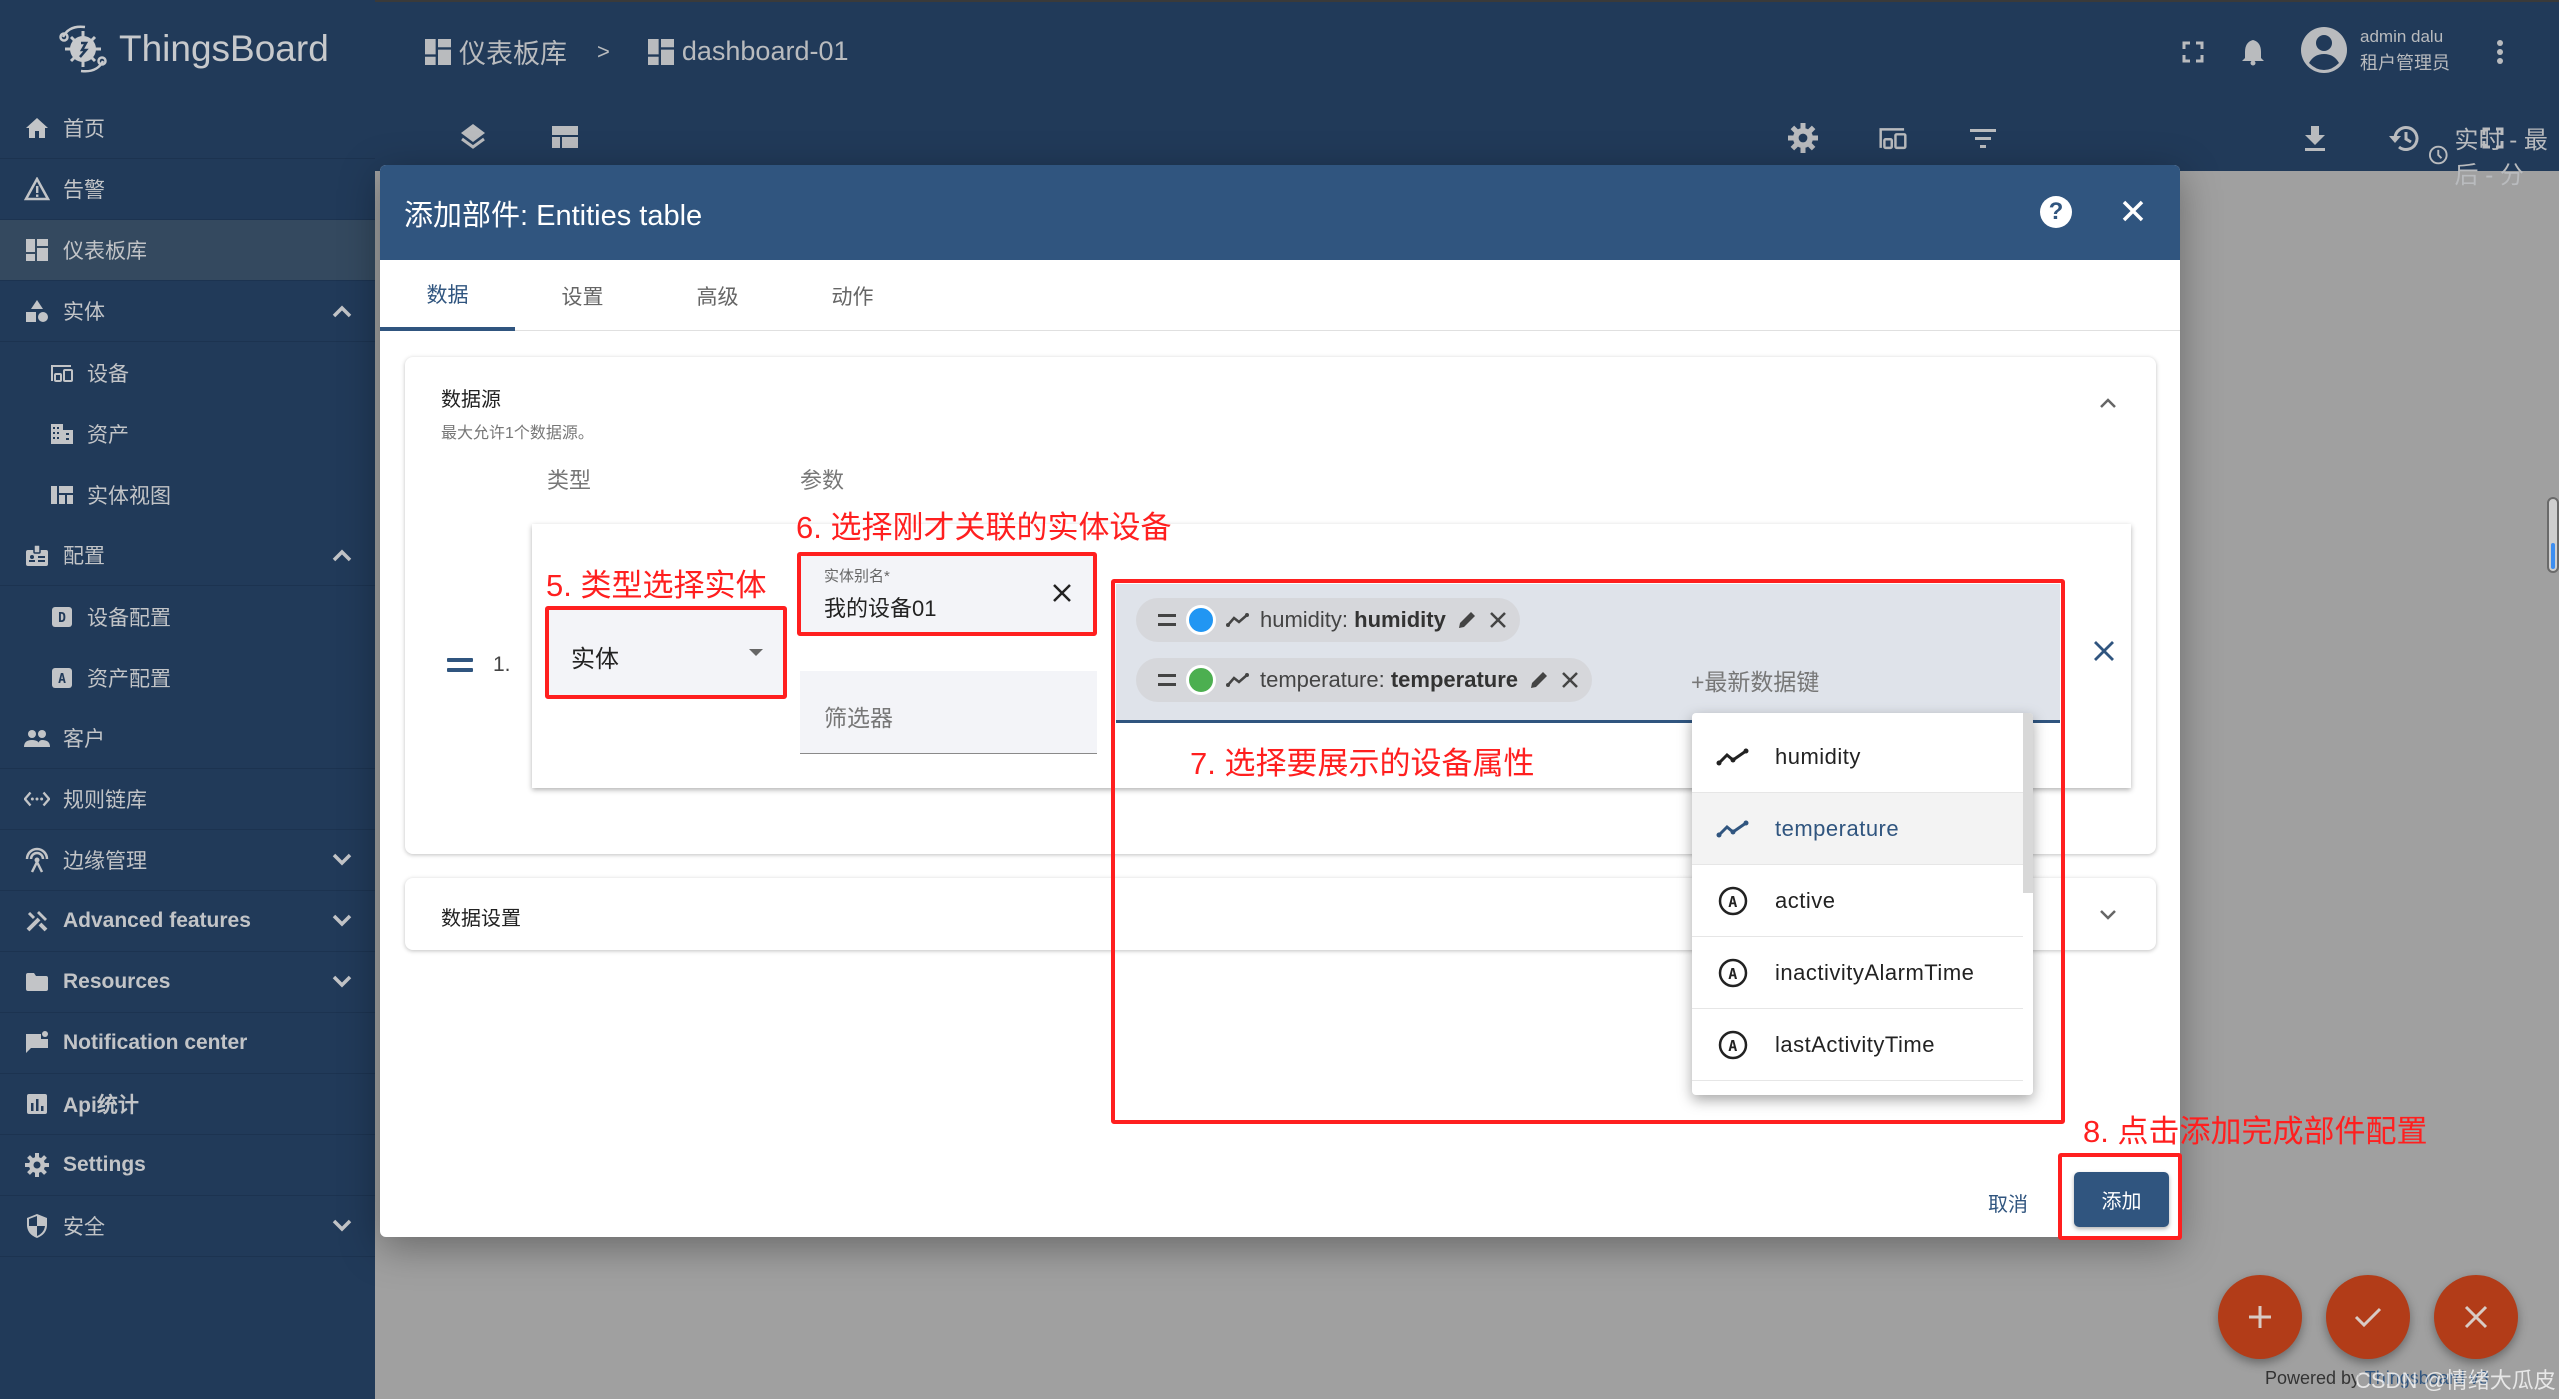 This screenshot has height=1399, width=2559. What do you see at coordinates (37, 799) in the screenshot?
I see `settings-ethernet-icon` at bounding box center [37, 799].